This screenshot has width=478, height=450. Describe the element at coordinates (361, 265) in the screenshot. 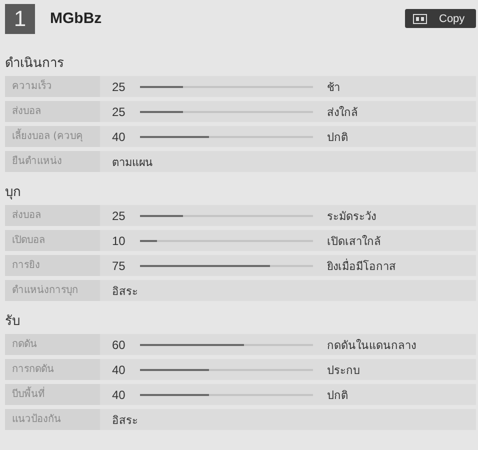

I see `setting-option: ยิงเมื่อมีโอกาส` at that location.